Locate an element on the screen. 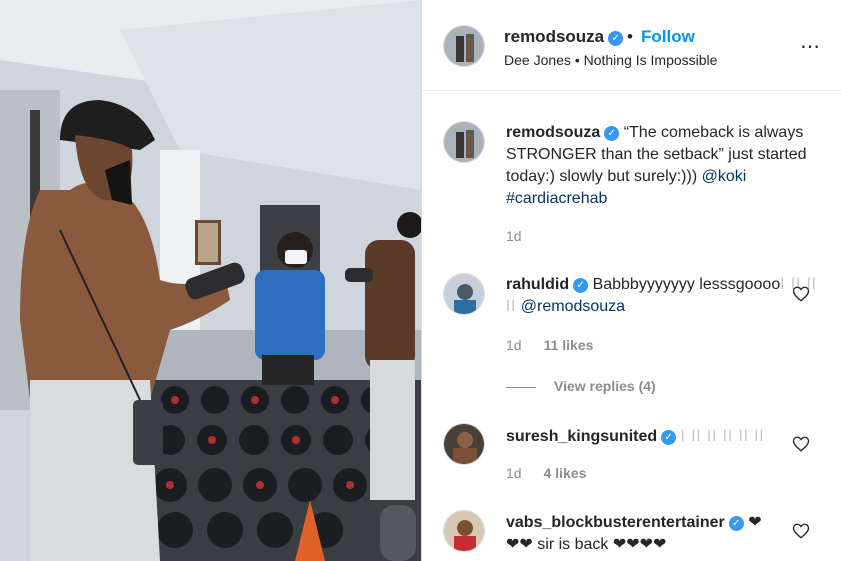  more-options-icon: ⋯ is located at coordinates (810, 47).